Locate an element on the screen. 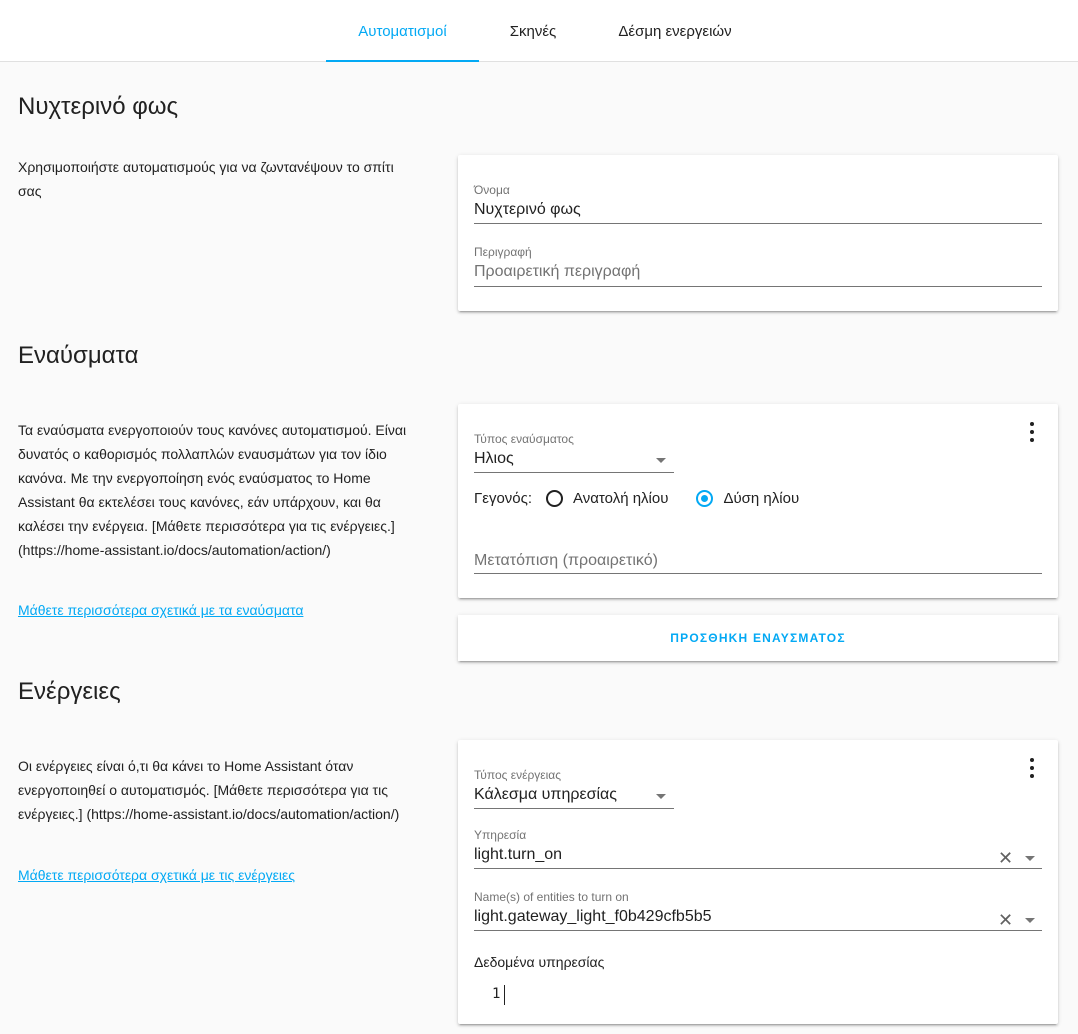 The width and height of the screenshot is (1078, 1034). entities-label: Name(s) of entities to turn on is located at coordinates (551, 897).